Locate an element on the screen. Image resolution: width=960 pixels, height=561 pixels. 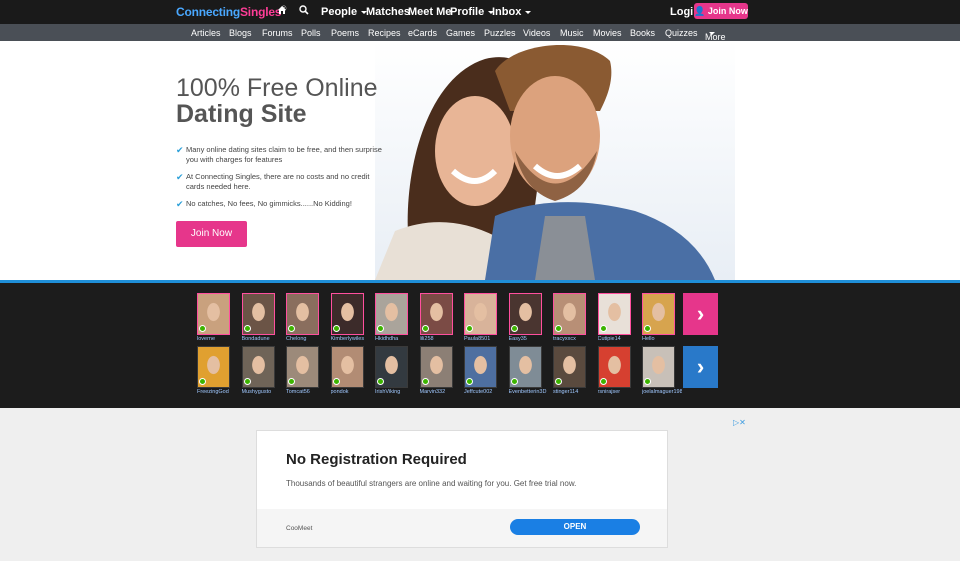
subnav-blogs: Blogs is located at coordinates (240, 33).